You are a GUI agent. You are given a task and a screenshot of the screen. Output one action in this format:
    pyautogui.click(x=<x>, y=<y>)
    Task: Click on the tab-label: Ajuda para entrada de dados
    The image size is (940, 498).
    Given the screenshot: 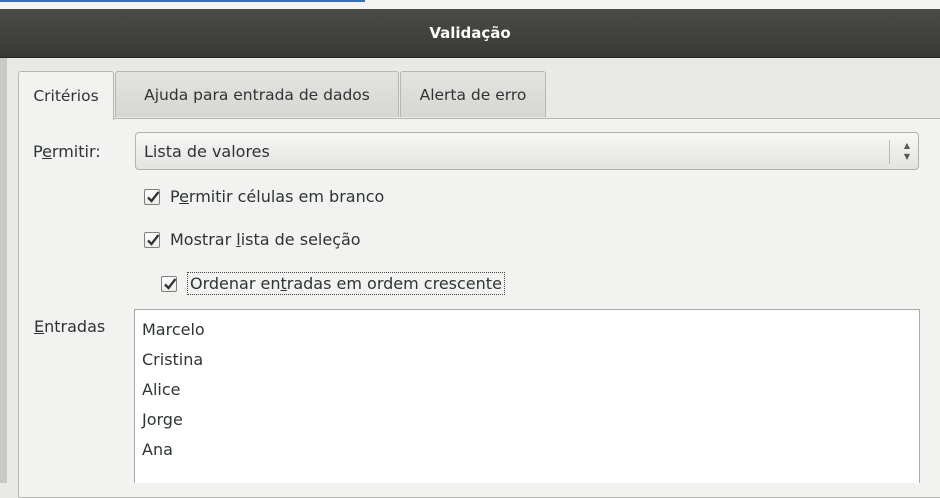 What is the action you would take?
    pyautogui.click(x=257, y=94)
    